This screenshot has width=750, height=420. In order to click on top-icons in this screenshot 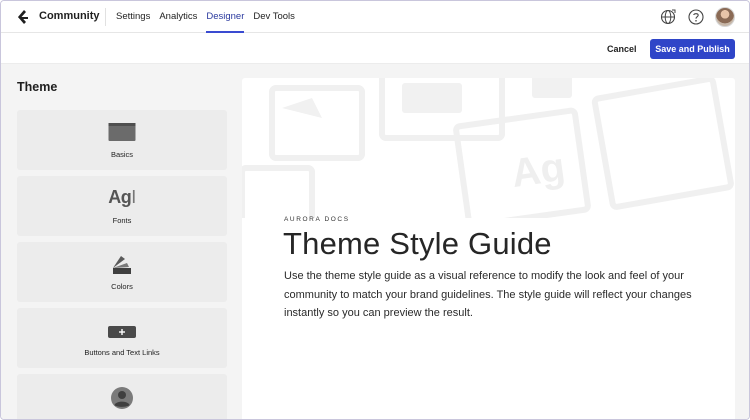, I will do `click(692, 17)`.